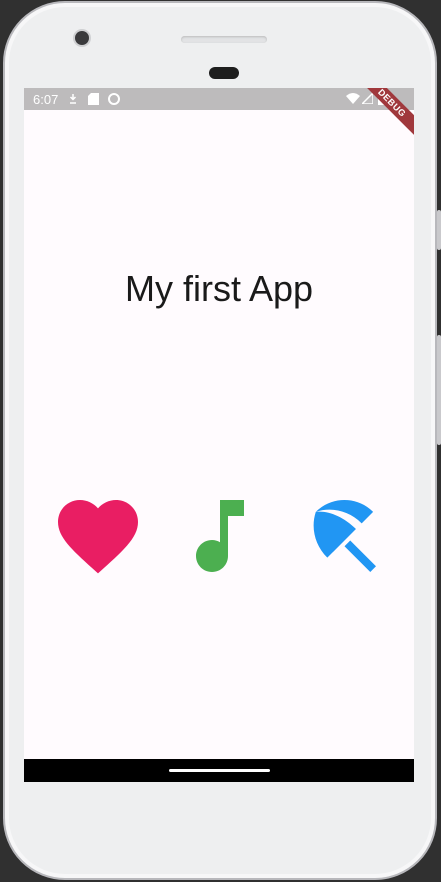 Image resolution: width=441 pixels, height=882 pixels. I want to click on signal-icon, so click(367, 98).